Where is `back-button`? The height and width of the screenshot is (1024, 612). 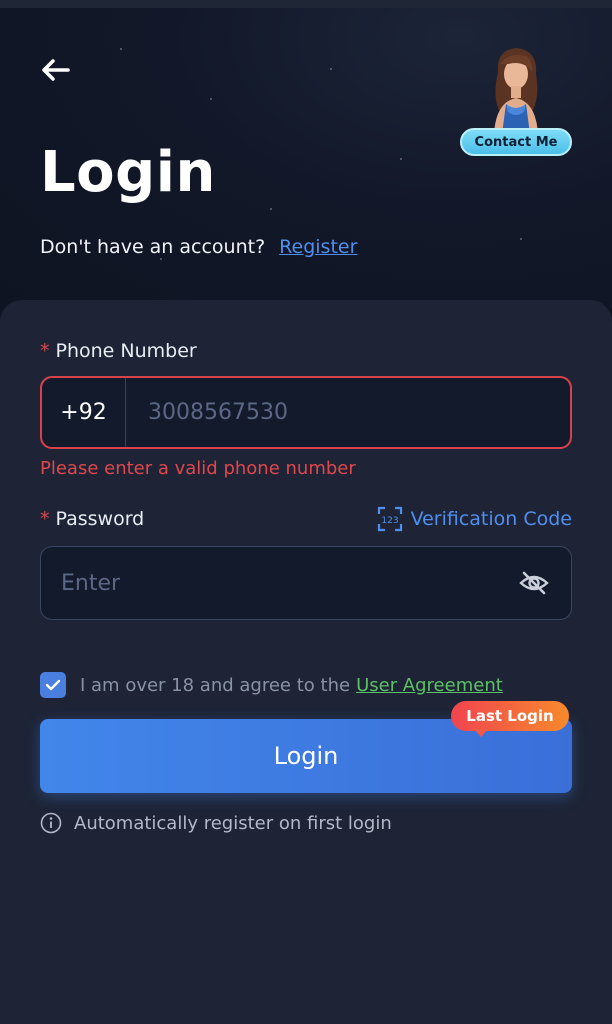 back-button is located at coordinates (60, 70).